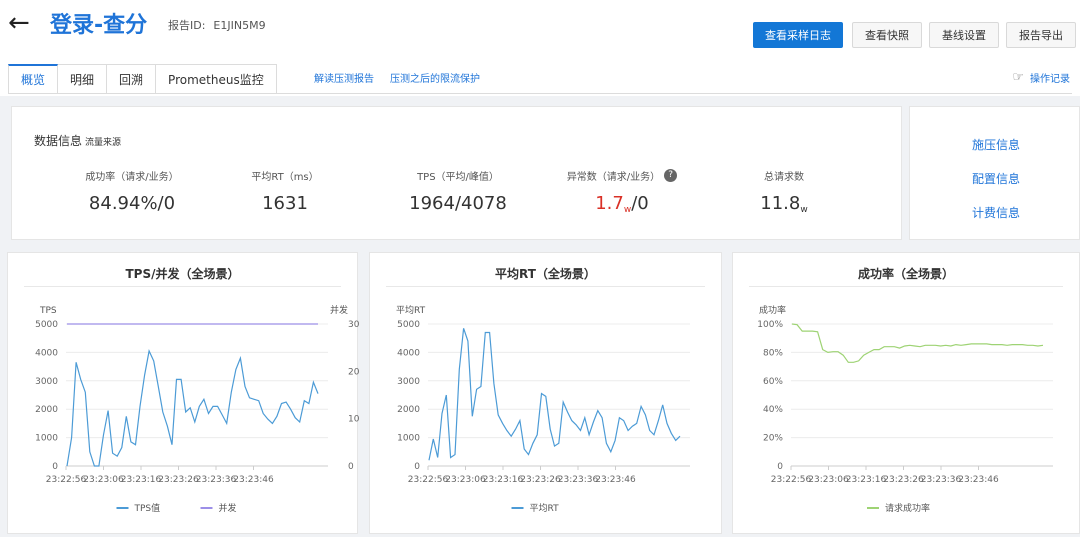 The image size is (1080, 537). Describe the element at coordinates (216, 79) in the screenshot. I see `tab-prometheus: Prometheus监控` at that location.